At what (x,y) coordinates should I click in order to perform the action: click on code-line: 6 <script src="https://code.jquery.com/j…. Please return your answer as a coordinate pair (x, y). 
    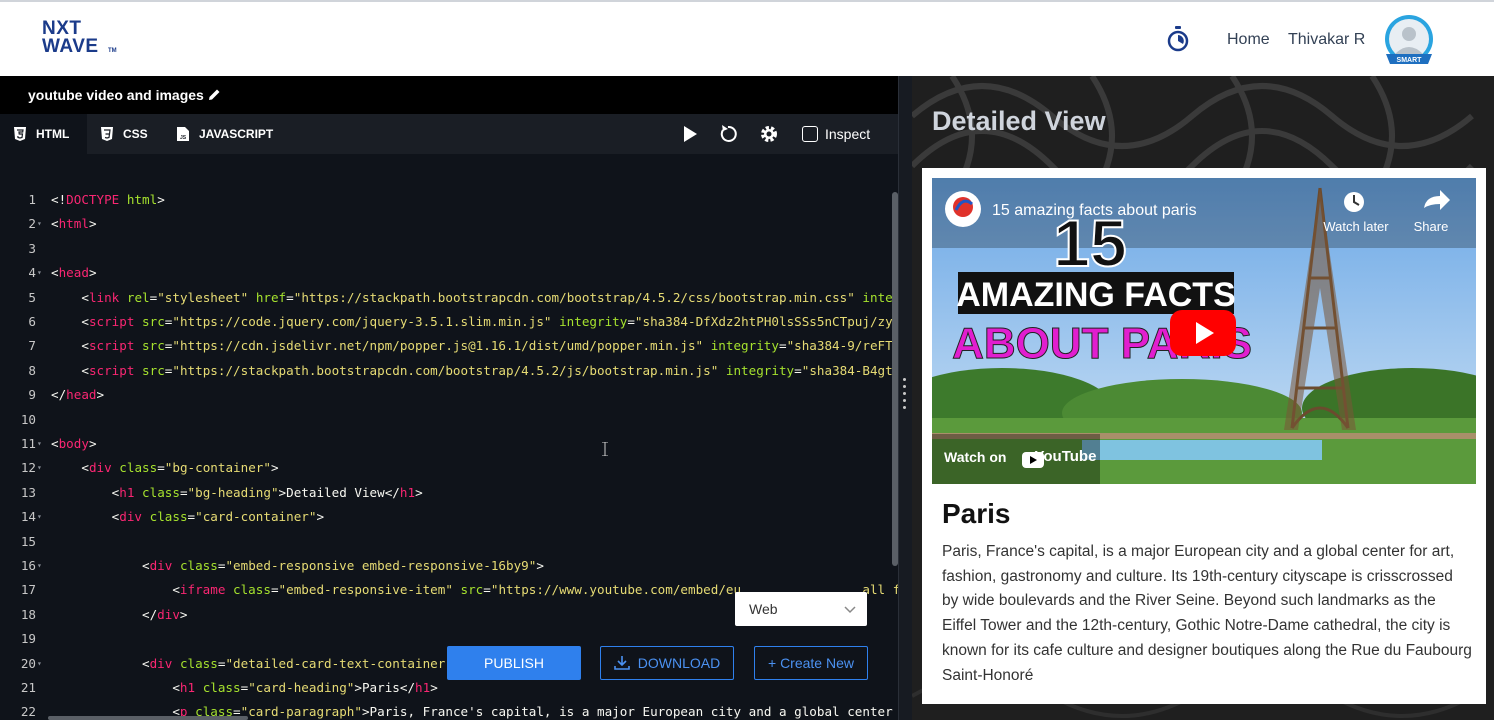
    Looking at the image, I should click on (446, 324).